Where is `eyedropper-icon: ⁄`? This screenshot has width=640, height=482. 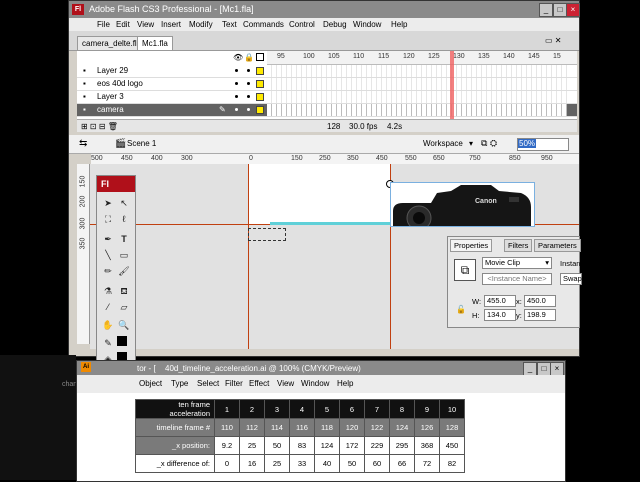 eyedropper-icon: ⁄ is located at coordinates (108, 307).